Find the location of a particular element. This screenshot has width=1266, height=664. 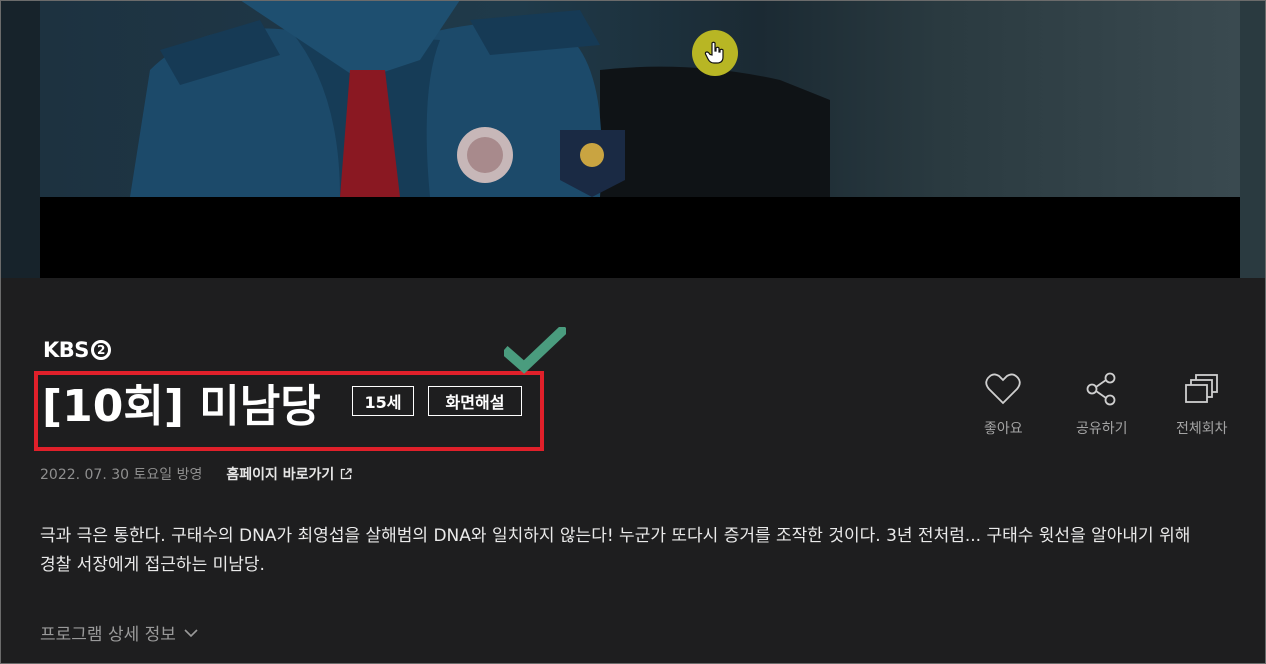

share-button: 공유하기 is located at coordinates (1102, 405).